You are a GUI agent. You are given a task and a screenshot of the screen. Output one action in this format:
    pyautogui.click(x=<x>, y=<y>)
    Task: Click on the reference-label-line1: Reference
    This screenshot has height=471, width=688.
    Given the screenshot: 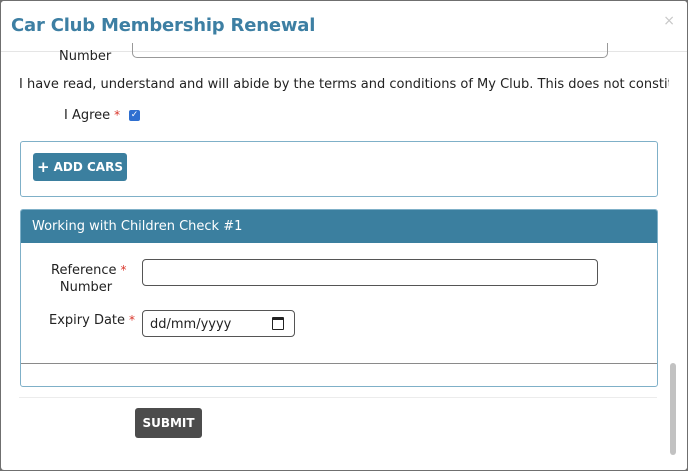 What is the action you would take?
    pyautogui.click(x=84, y=270)
    